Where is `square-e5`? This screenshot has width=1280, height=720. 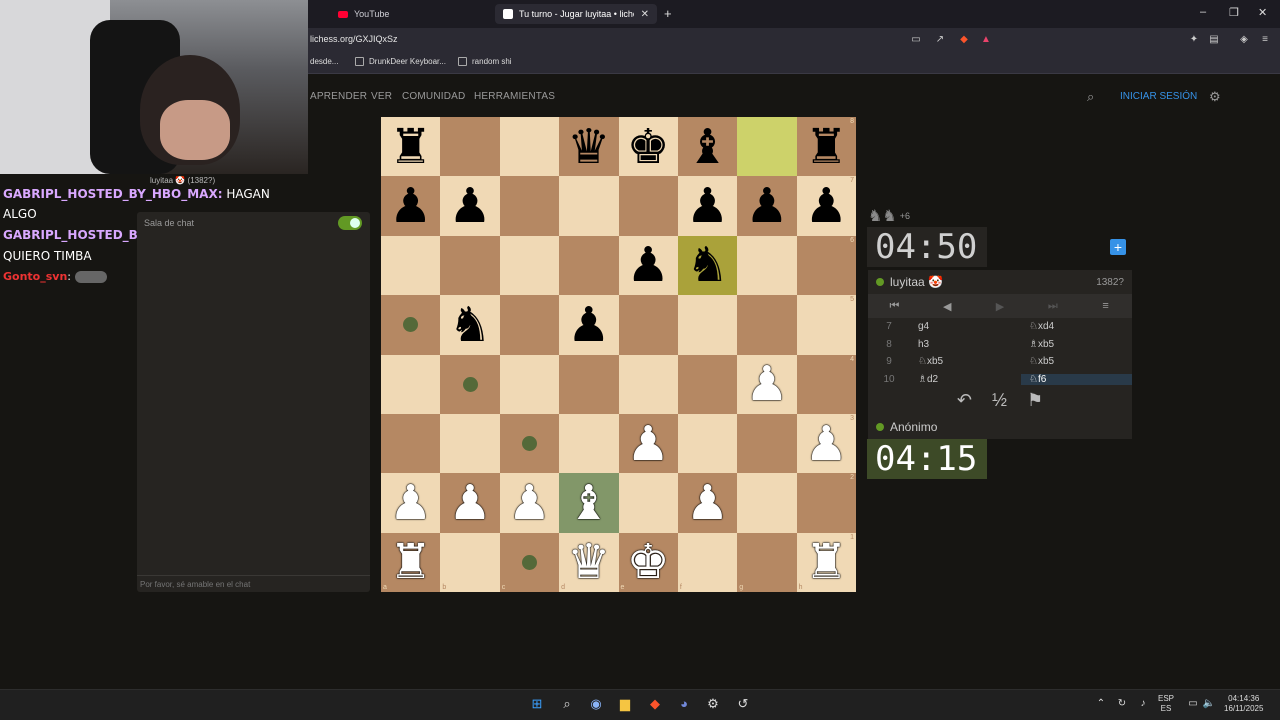 square-e5 is located at coordinates (648, 325).